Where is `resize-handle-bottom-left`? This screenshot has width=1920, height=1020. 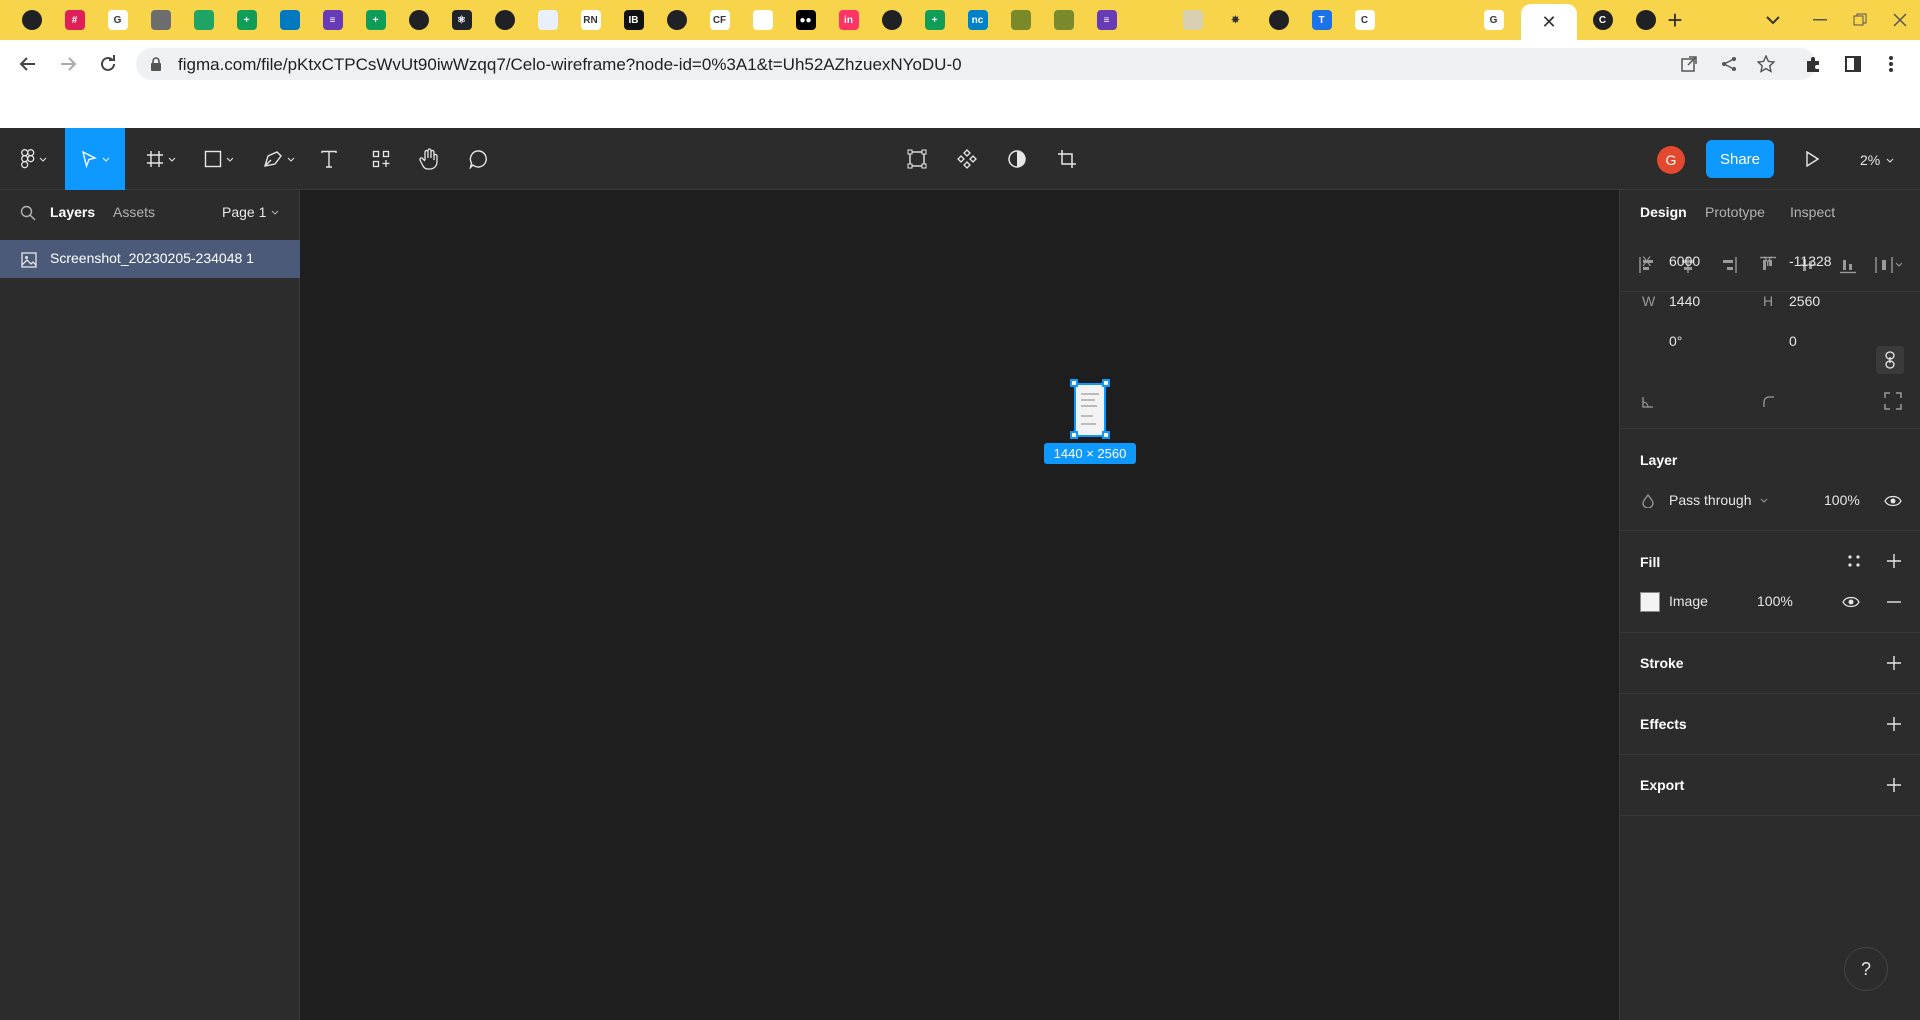 resize-handle-bottom-left is located at coordinates (1074, 435).